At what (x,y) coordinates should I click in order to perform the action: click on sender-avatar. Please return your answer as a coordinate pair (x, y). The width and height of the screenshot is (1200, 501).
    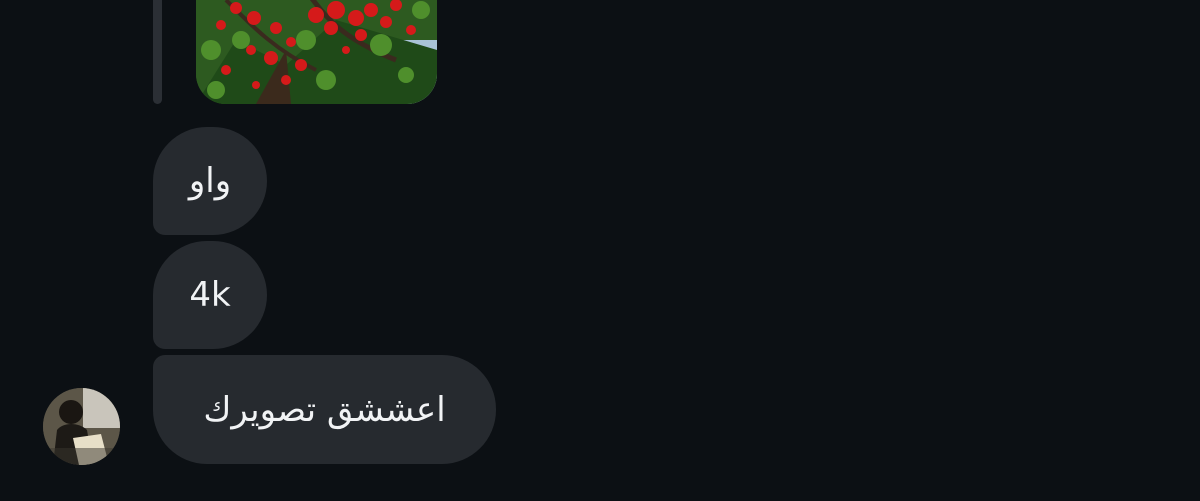
    Looking at the image, I should click on (81, 426).